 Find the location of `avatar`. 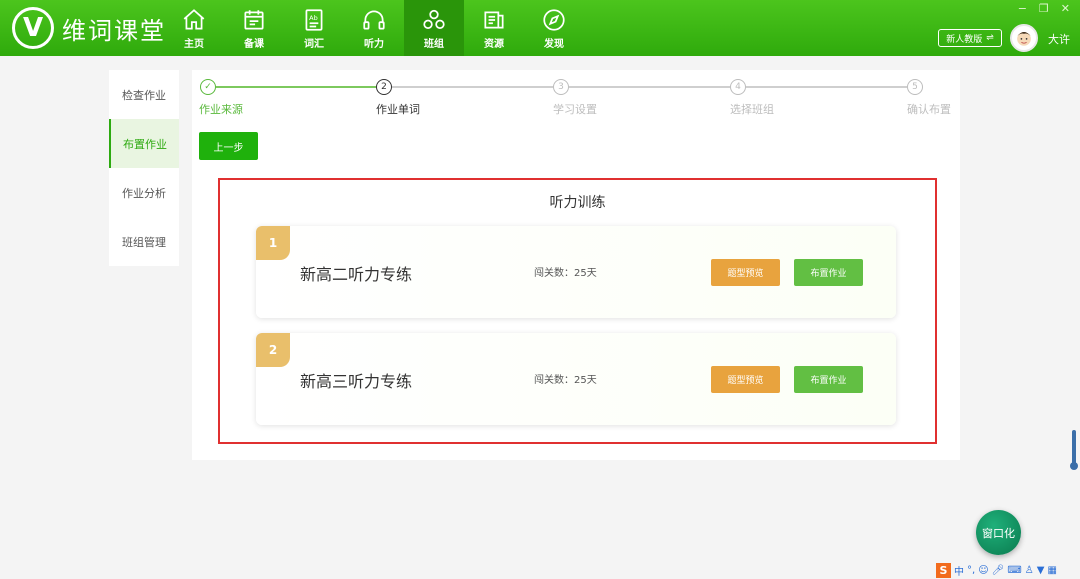

avatar is located at coordinates (1024, 38).